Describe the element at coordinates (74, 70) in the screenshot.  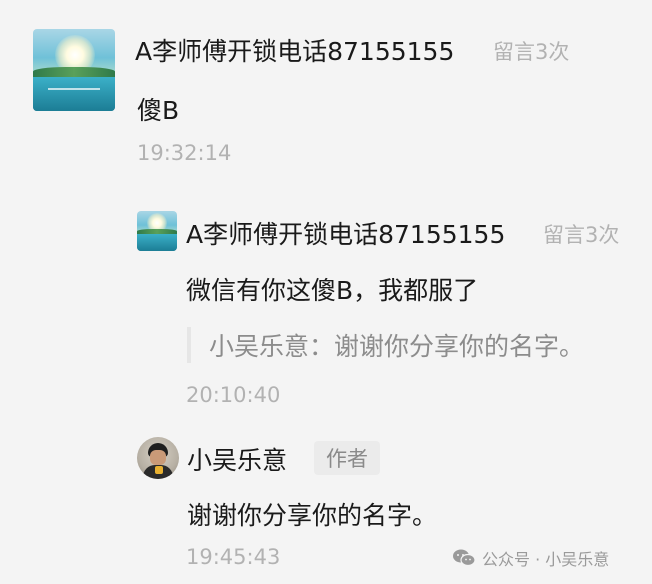
I see `commenter-avatar` at that location.